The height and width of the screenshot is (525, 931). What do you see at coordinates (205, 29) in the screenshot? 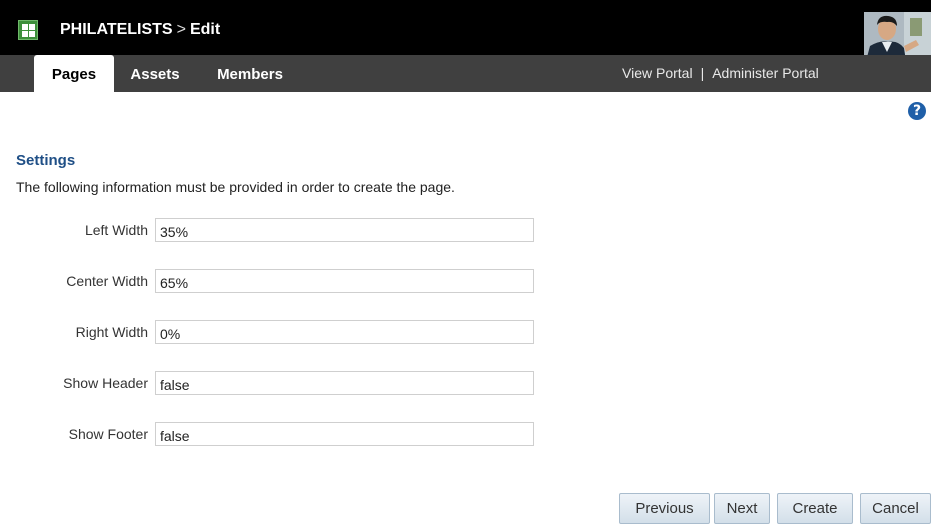
I see `mode-label: Edit` at bounding box center [205, 29].